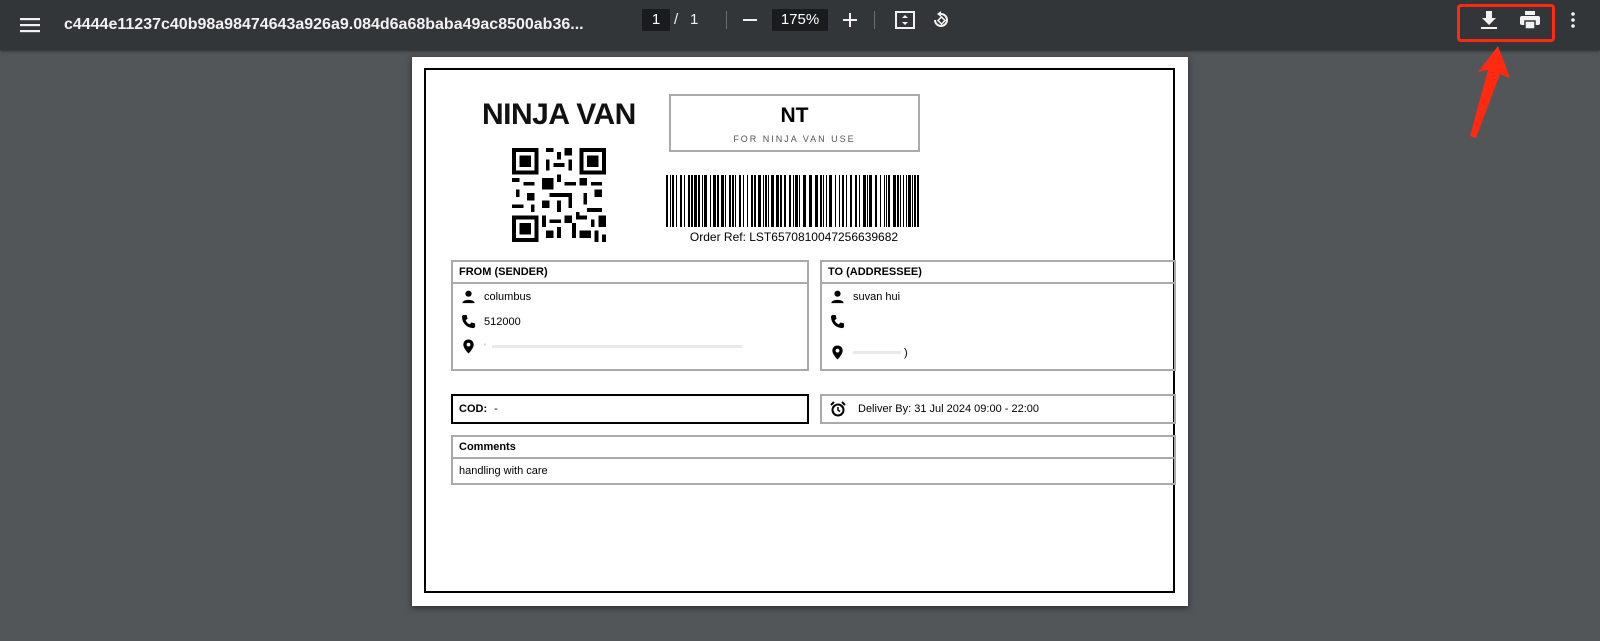 This screenshot has height=641, width=1600. Describe the element at coordinates (794, 115) in the screenshot. I see `nt-code: NT` at that location.